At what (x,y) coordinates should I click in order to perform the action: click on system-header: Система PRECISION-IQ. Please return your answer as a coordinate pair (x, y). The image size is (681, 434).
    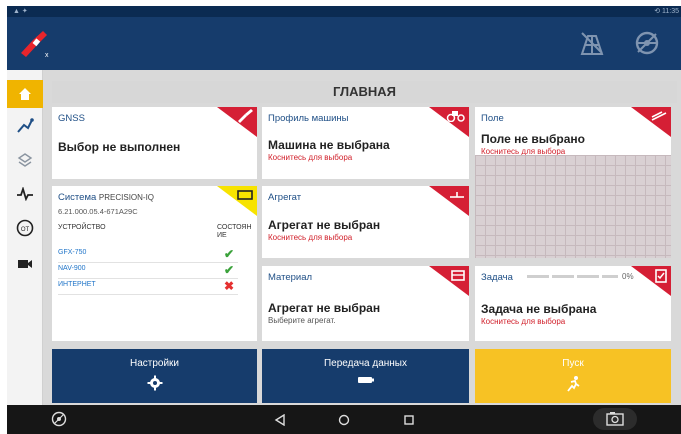
    Looking at the image, I should click on (106, 197).